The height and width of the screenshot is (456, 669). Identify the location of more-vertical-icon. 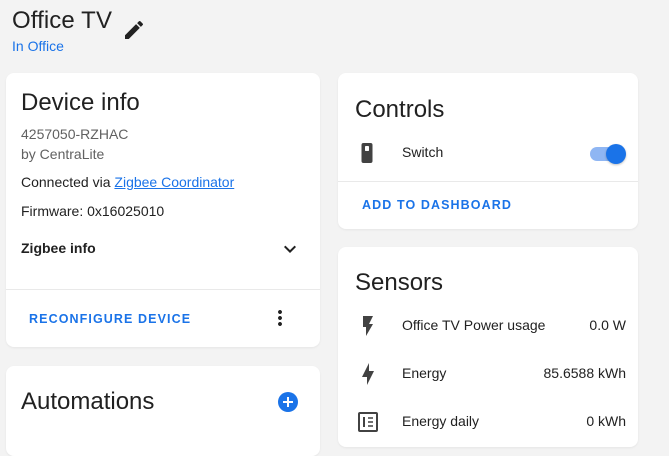
(280, 318).